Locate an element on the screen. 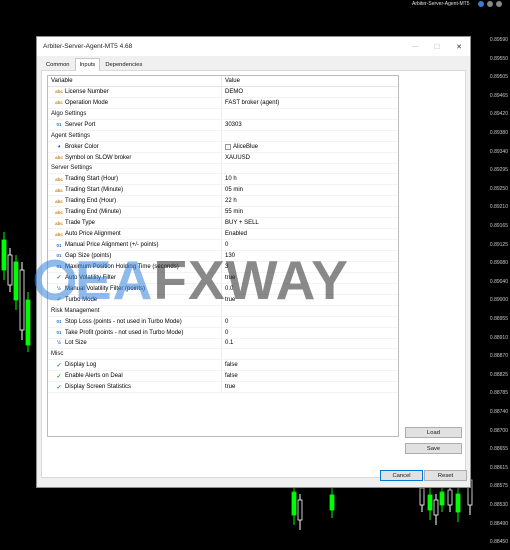 The width and height of the screenshot is (510, 550). grid-row: ✓ Enable Alerts on Deal false is located at coordinates (223, 377).